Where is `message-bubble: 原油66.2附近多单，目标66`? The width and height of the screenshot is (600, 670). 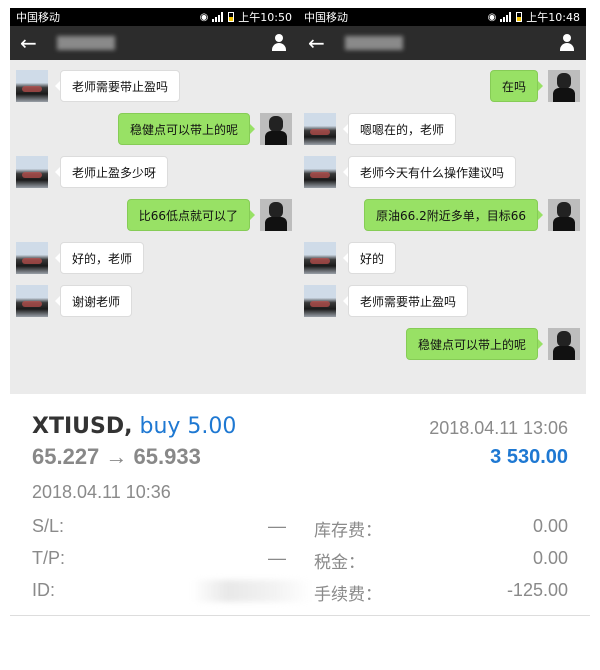 message-bubble: 原油66.2附近多单，目标66 is located at coordinates (453, 215).